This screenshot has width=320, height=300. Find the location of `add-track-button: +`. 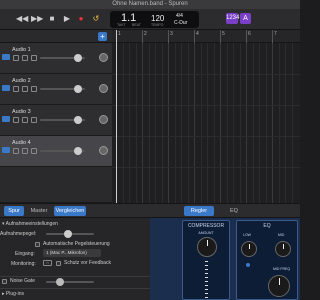

add-track-button: + is located at coordinates (102, 36).